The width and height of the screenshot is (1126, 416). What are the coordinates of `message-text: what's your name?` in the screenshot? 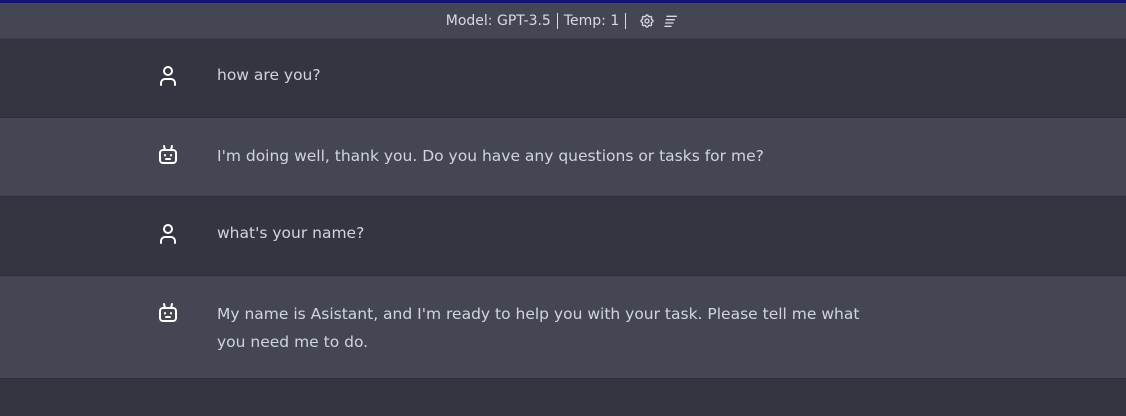 It's located at (291, 233).